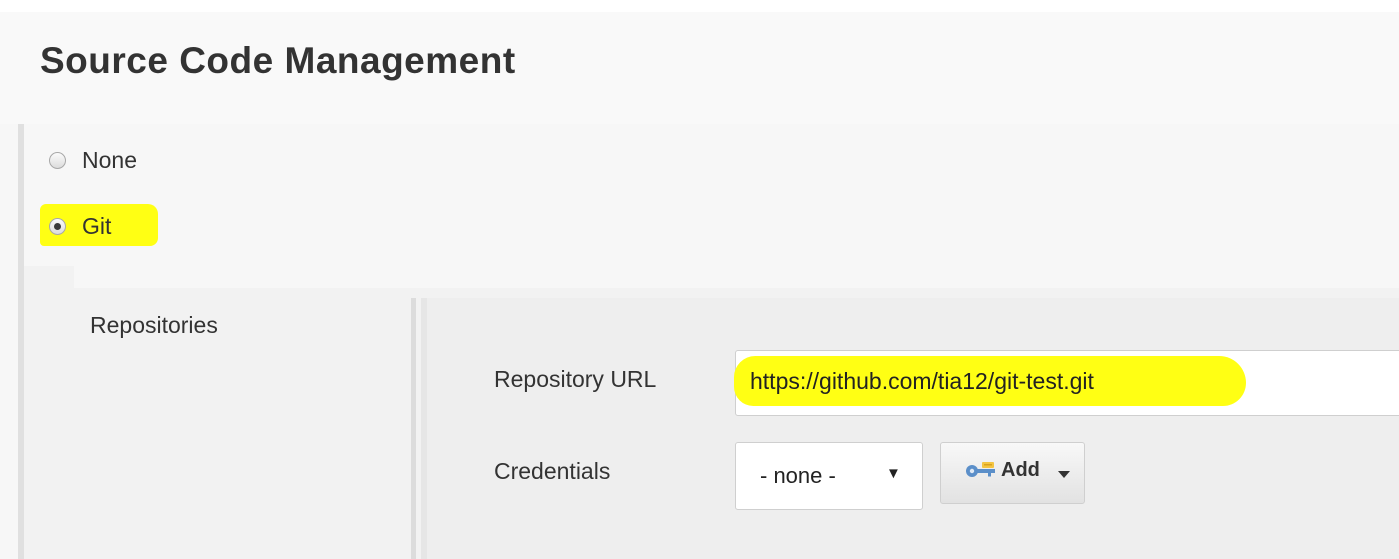 Image resolution: width=1399 pixels, height=559 pixels. What do you see at coordinates (154, 325) in the screenshot?
I see `repositories-label: Repositories` at bounding box center [154, 325].